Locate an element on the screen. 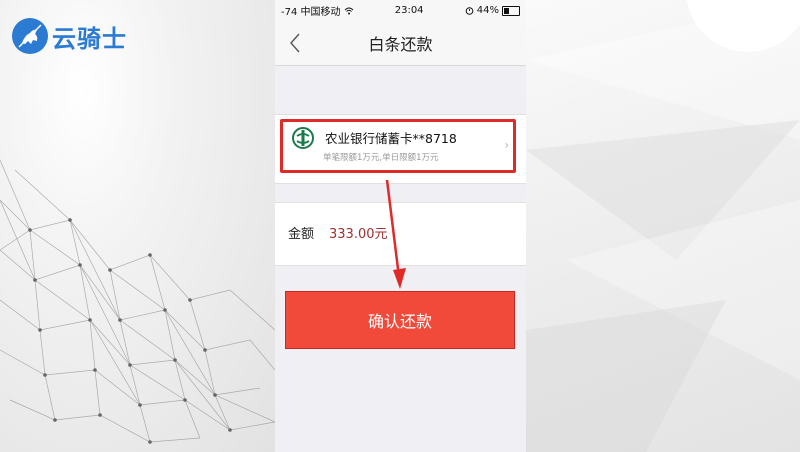  clock-time: 23:04 is located at coordinates (409, 10).